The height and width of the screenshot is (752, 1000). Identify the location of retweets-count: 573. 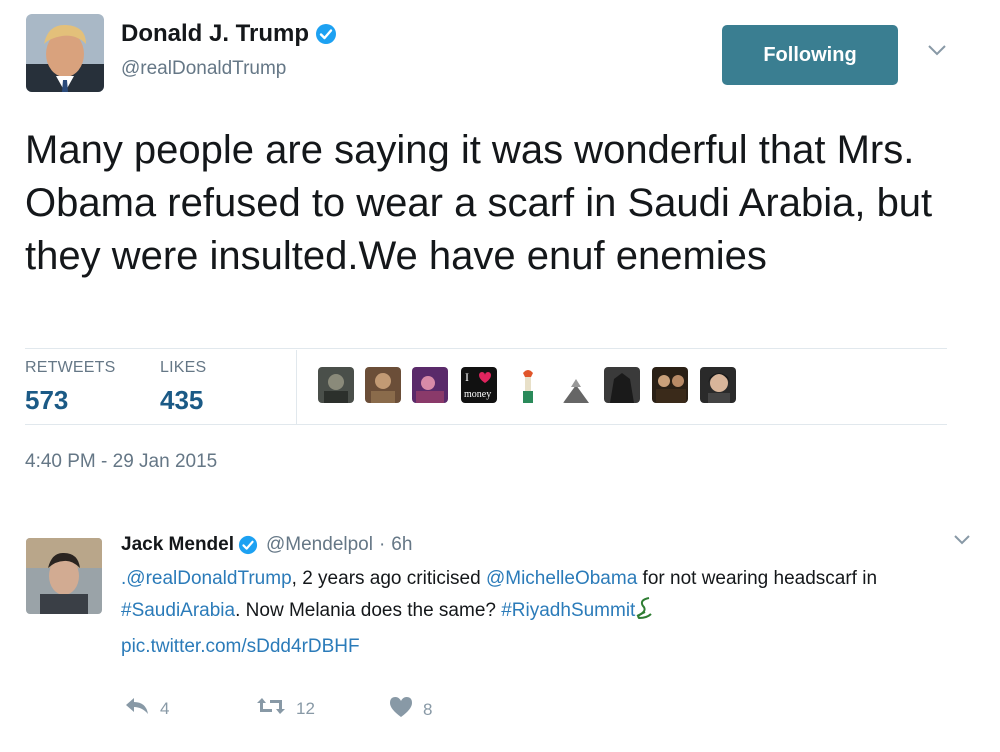
(46, 400).